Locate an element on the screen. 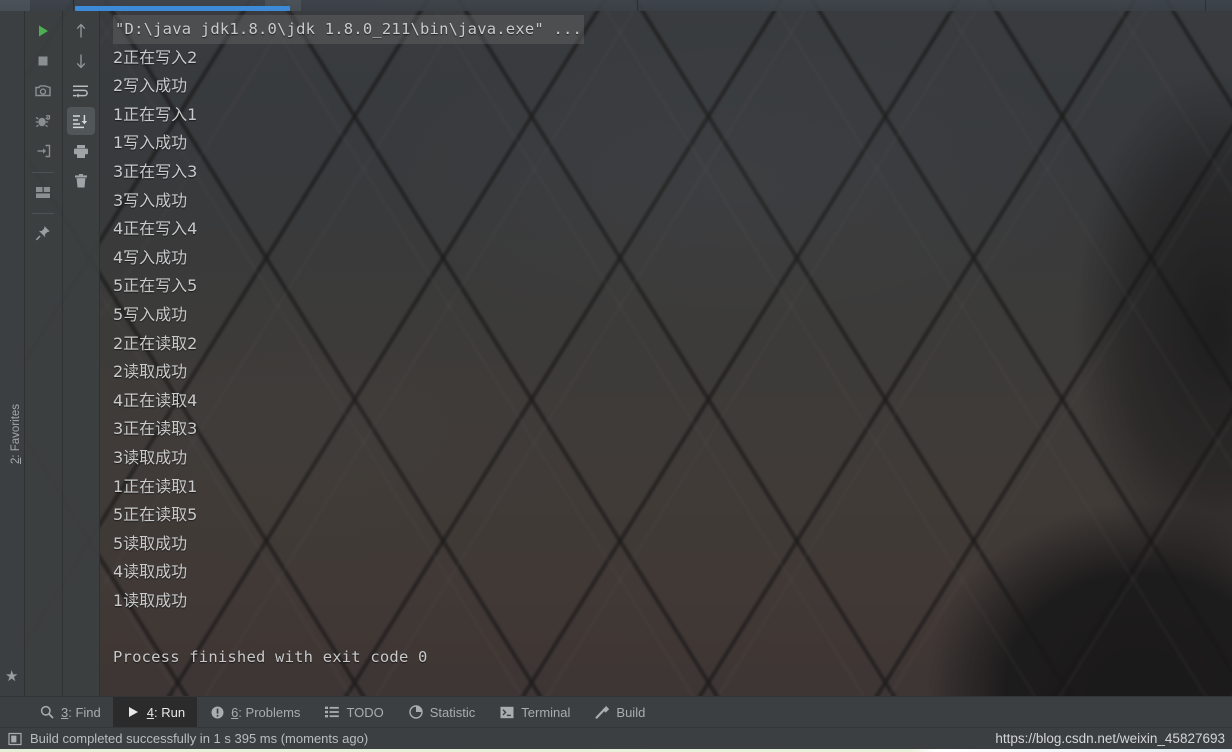 The height and width of the screenshot is (752, 1232). console-line: 2读取成功 is located at coordinates (150, 372).